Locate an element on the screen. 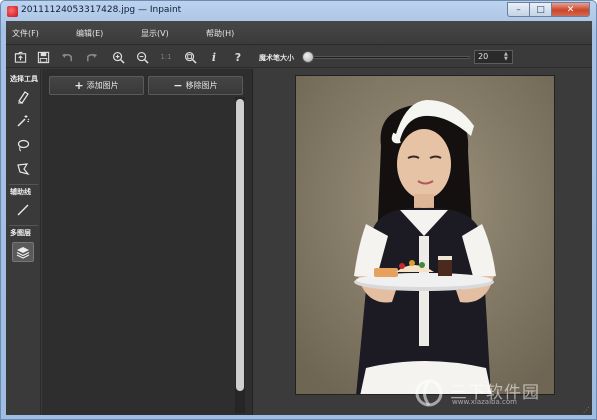  brush-size-value: 20 is located at coordinates (483, 56).